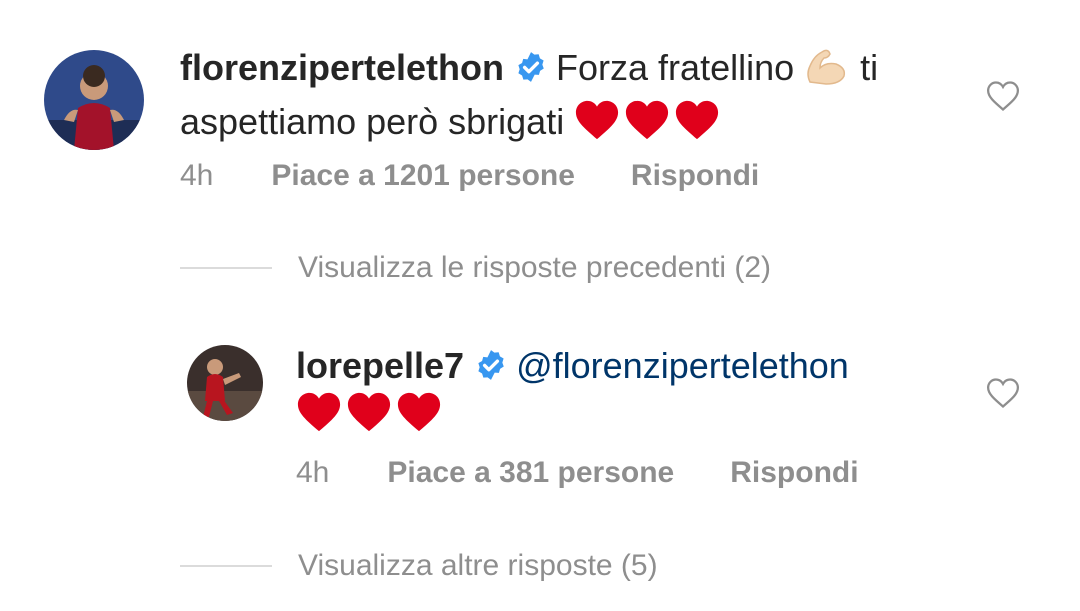 This screenshot has height=611, width=1080. Describe the element at coordinates (682, 365) in the screenshot. I see `mention-link: @florenzipertelethon` at that location.